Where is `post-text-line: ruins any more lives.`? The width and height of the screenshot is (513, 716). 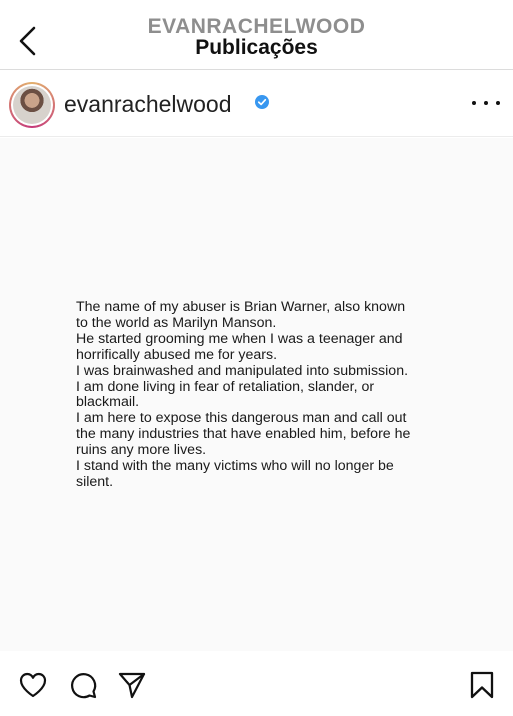 post-text-line: ruins any more lives. is located at coordinates (141, 450).